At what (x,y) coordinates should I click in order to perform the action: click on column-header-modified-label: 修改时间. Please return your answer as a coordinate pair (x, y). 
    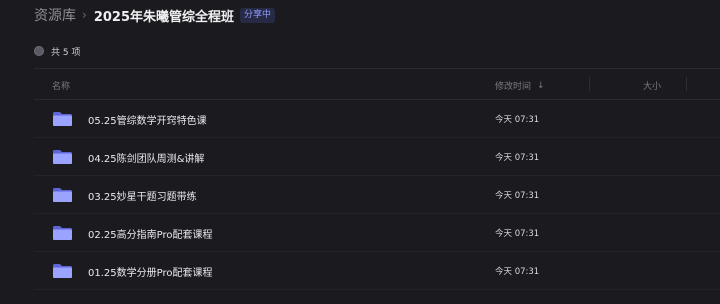
    Looking at the image, I should click on (513, 87).